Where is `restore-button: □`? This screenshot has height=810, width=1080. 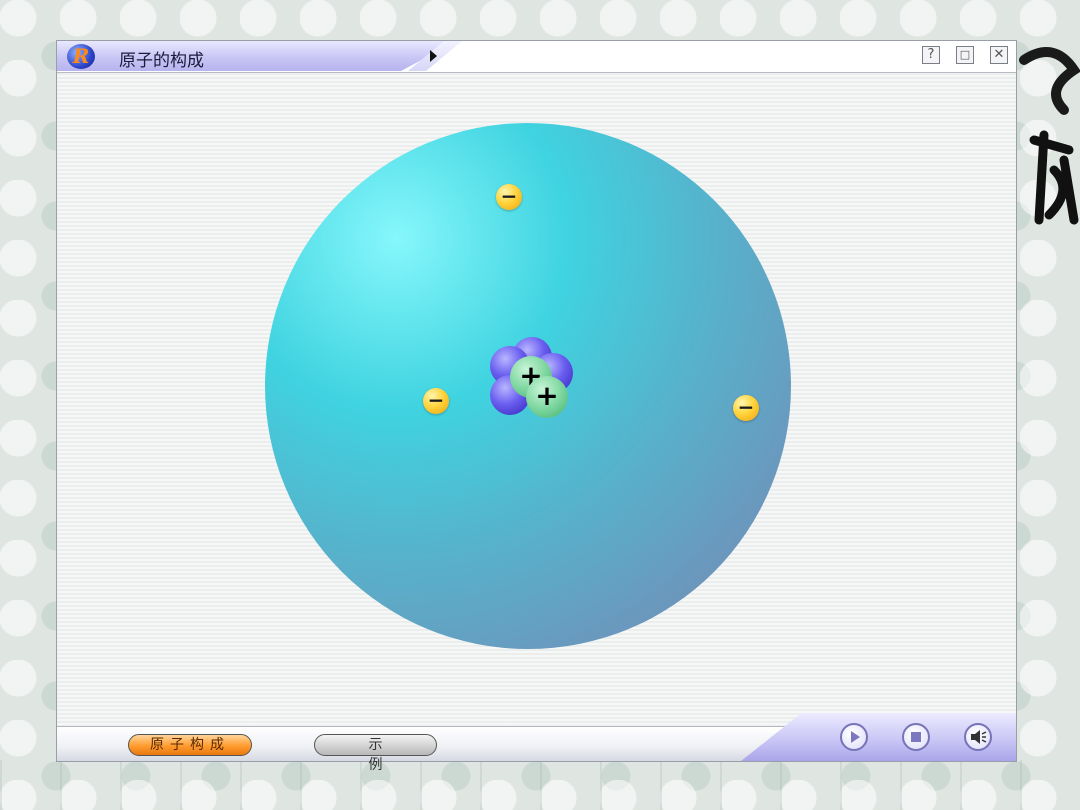
restore-button: □ is located at coordinates (965, 55).